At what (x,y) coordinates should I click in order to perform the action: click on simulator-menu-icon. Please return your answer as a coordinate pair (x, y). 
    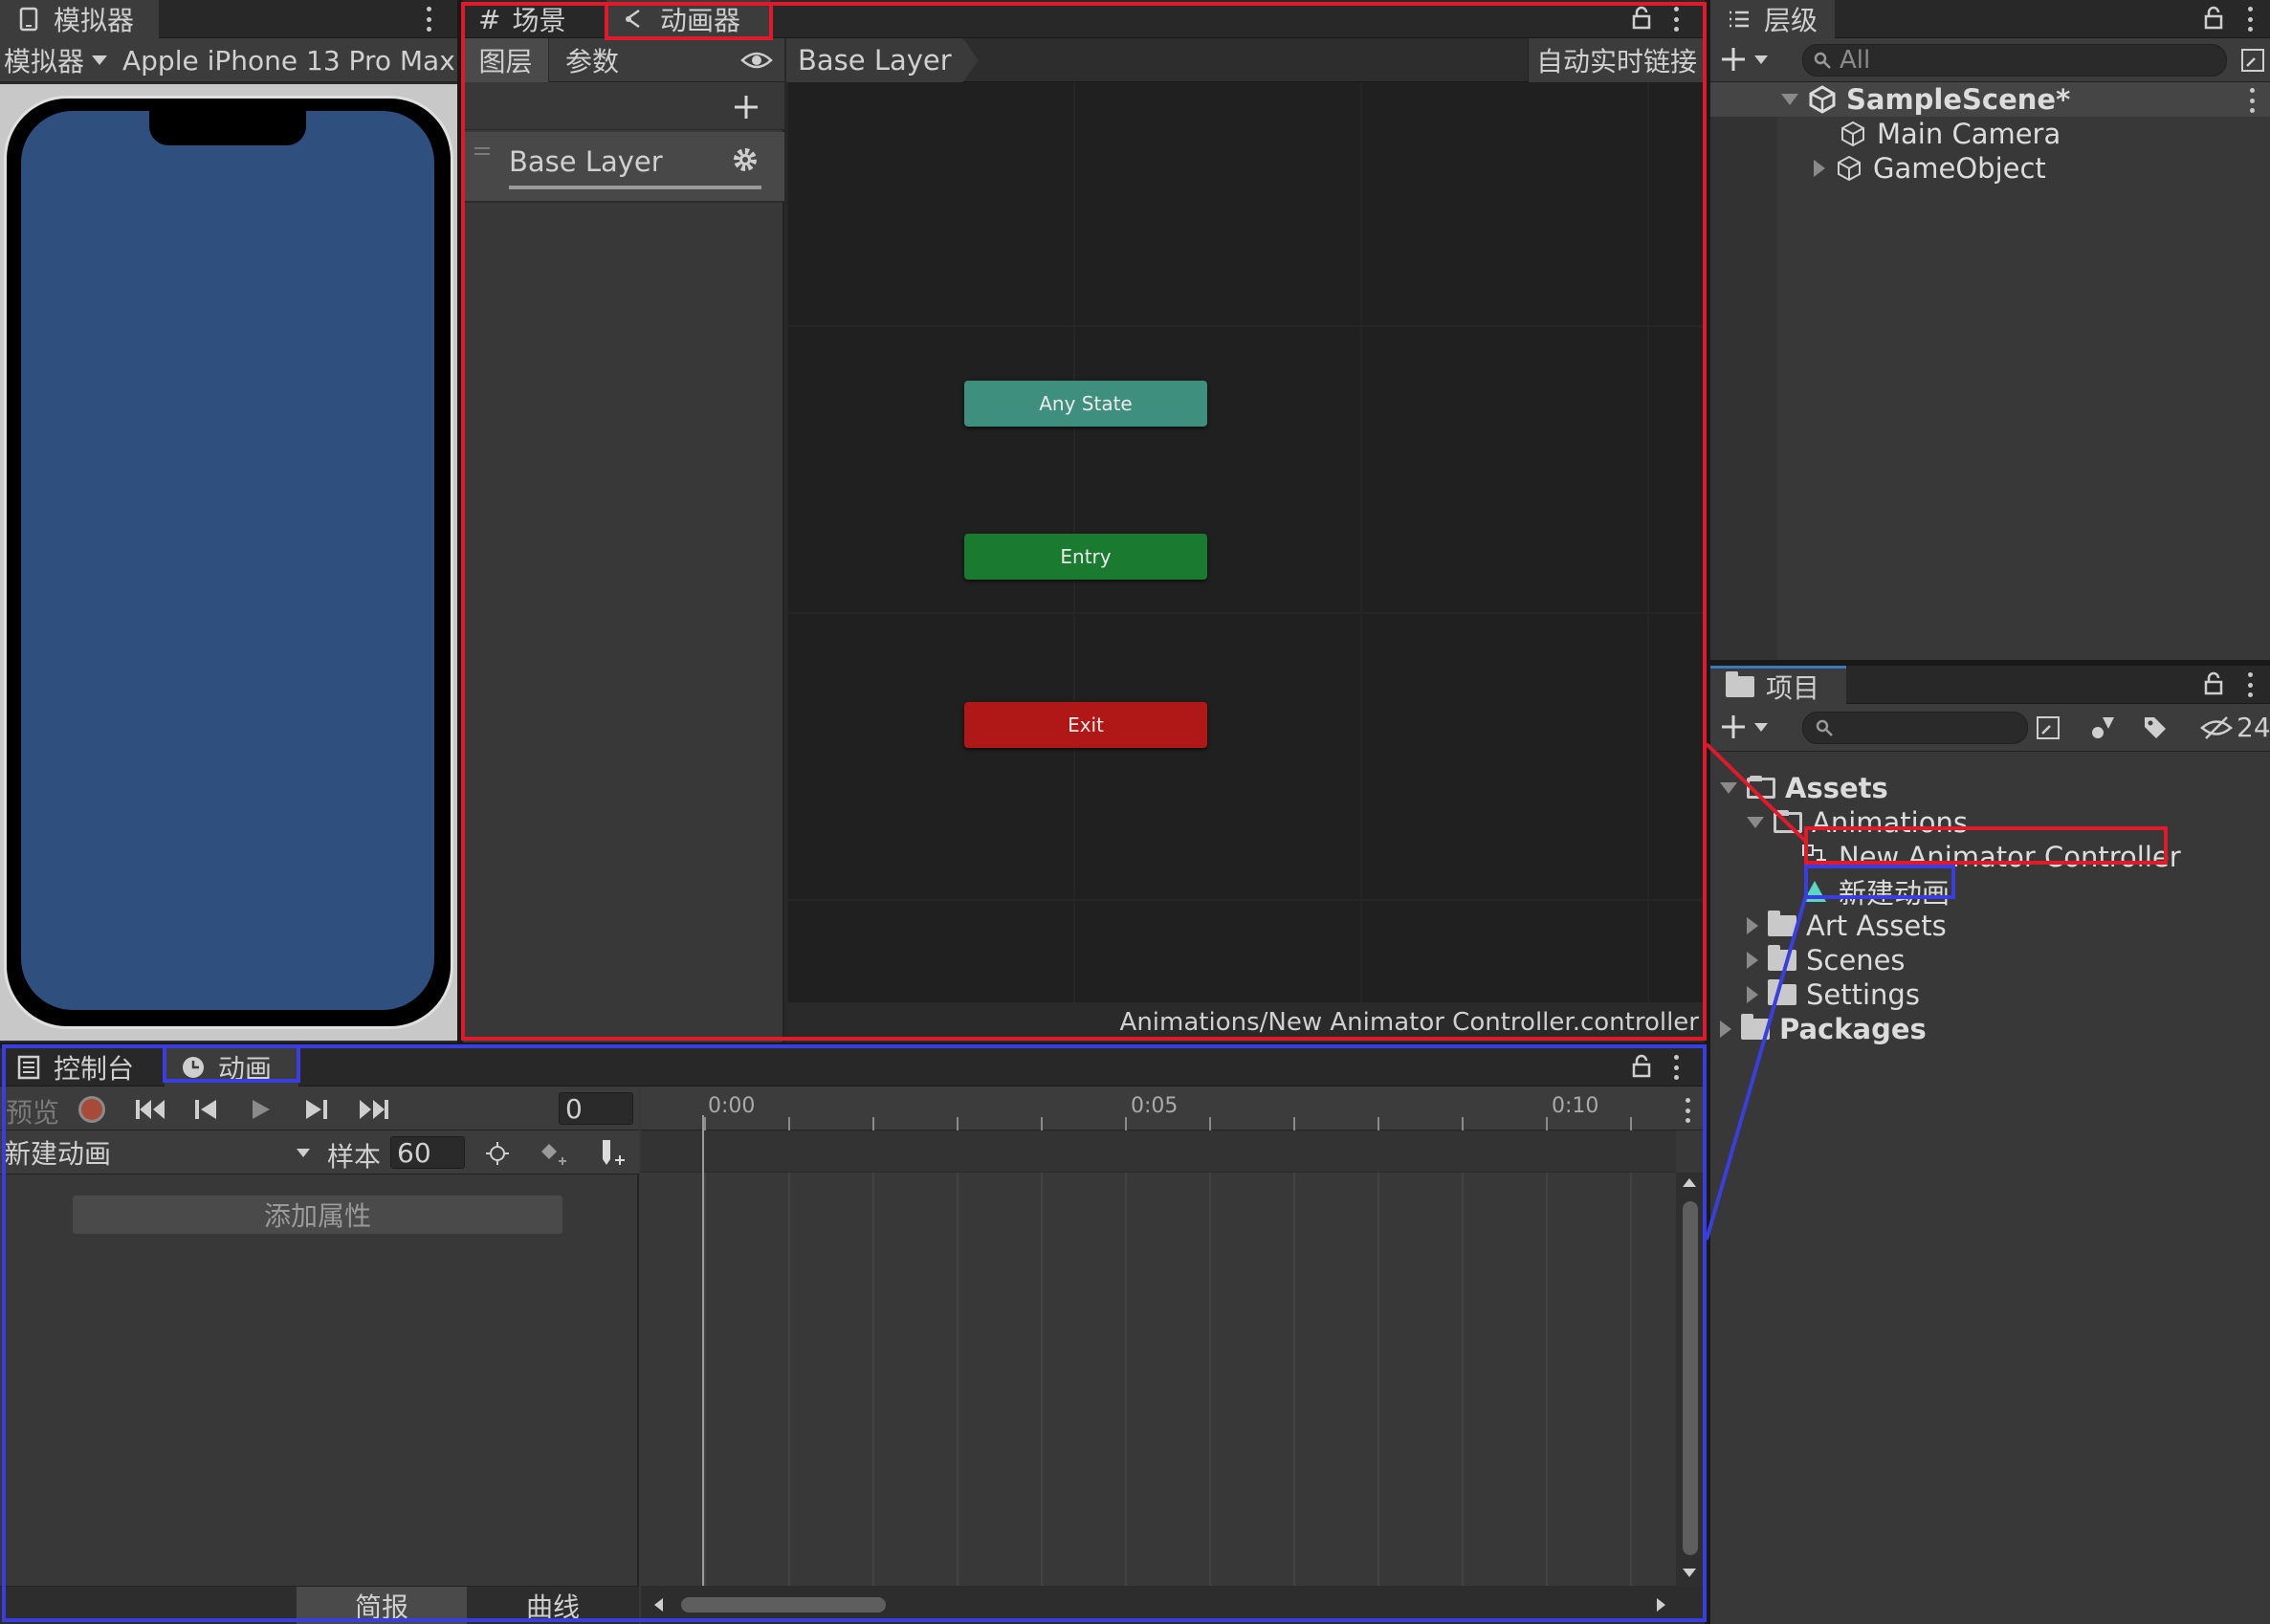
    Looking at the image, I should click on (428, 20).